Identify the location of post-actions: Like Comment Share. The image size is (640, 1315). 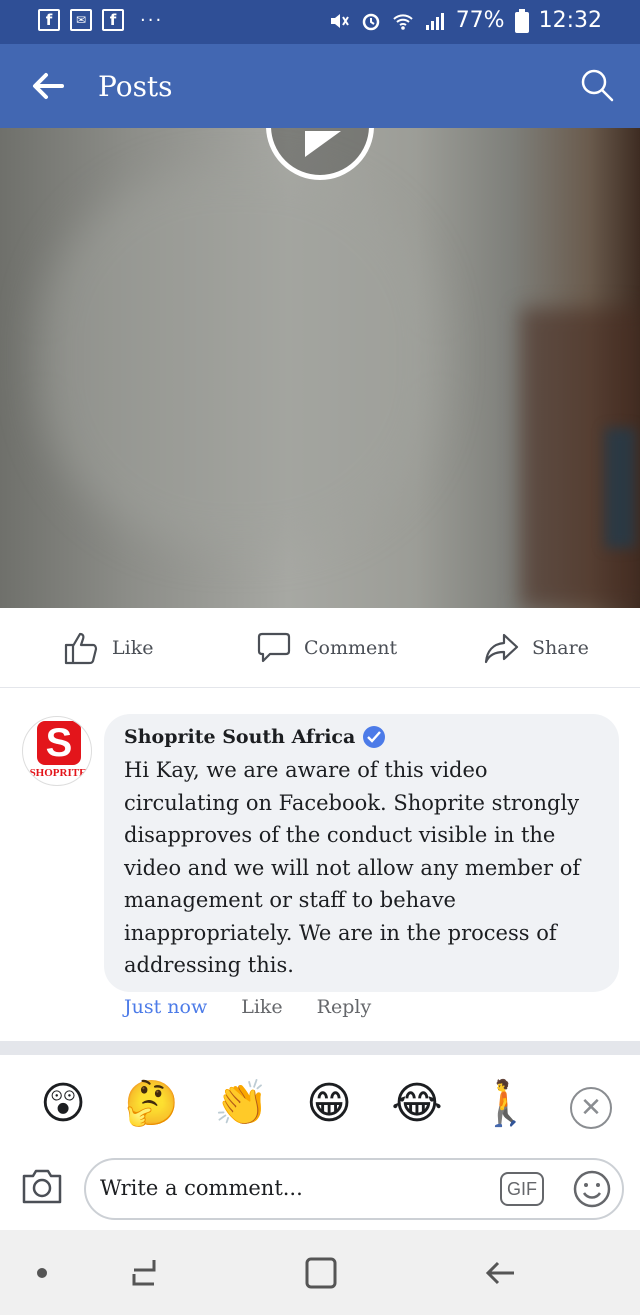
(320, 648).